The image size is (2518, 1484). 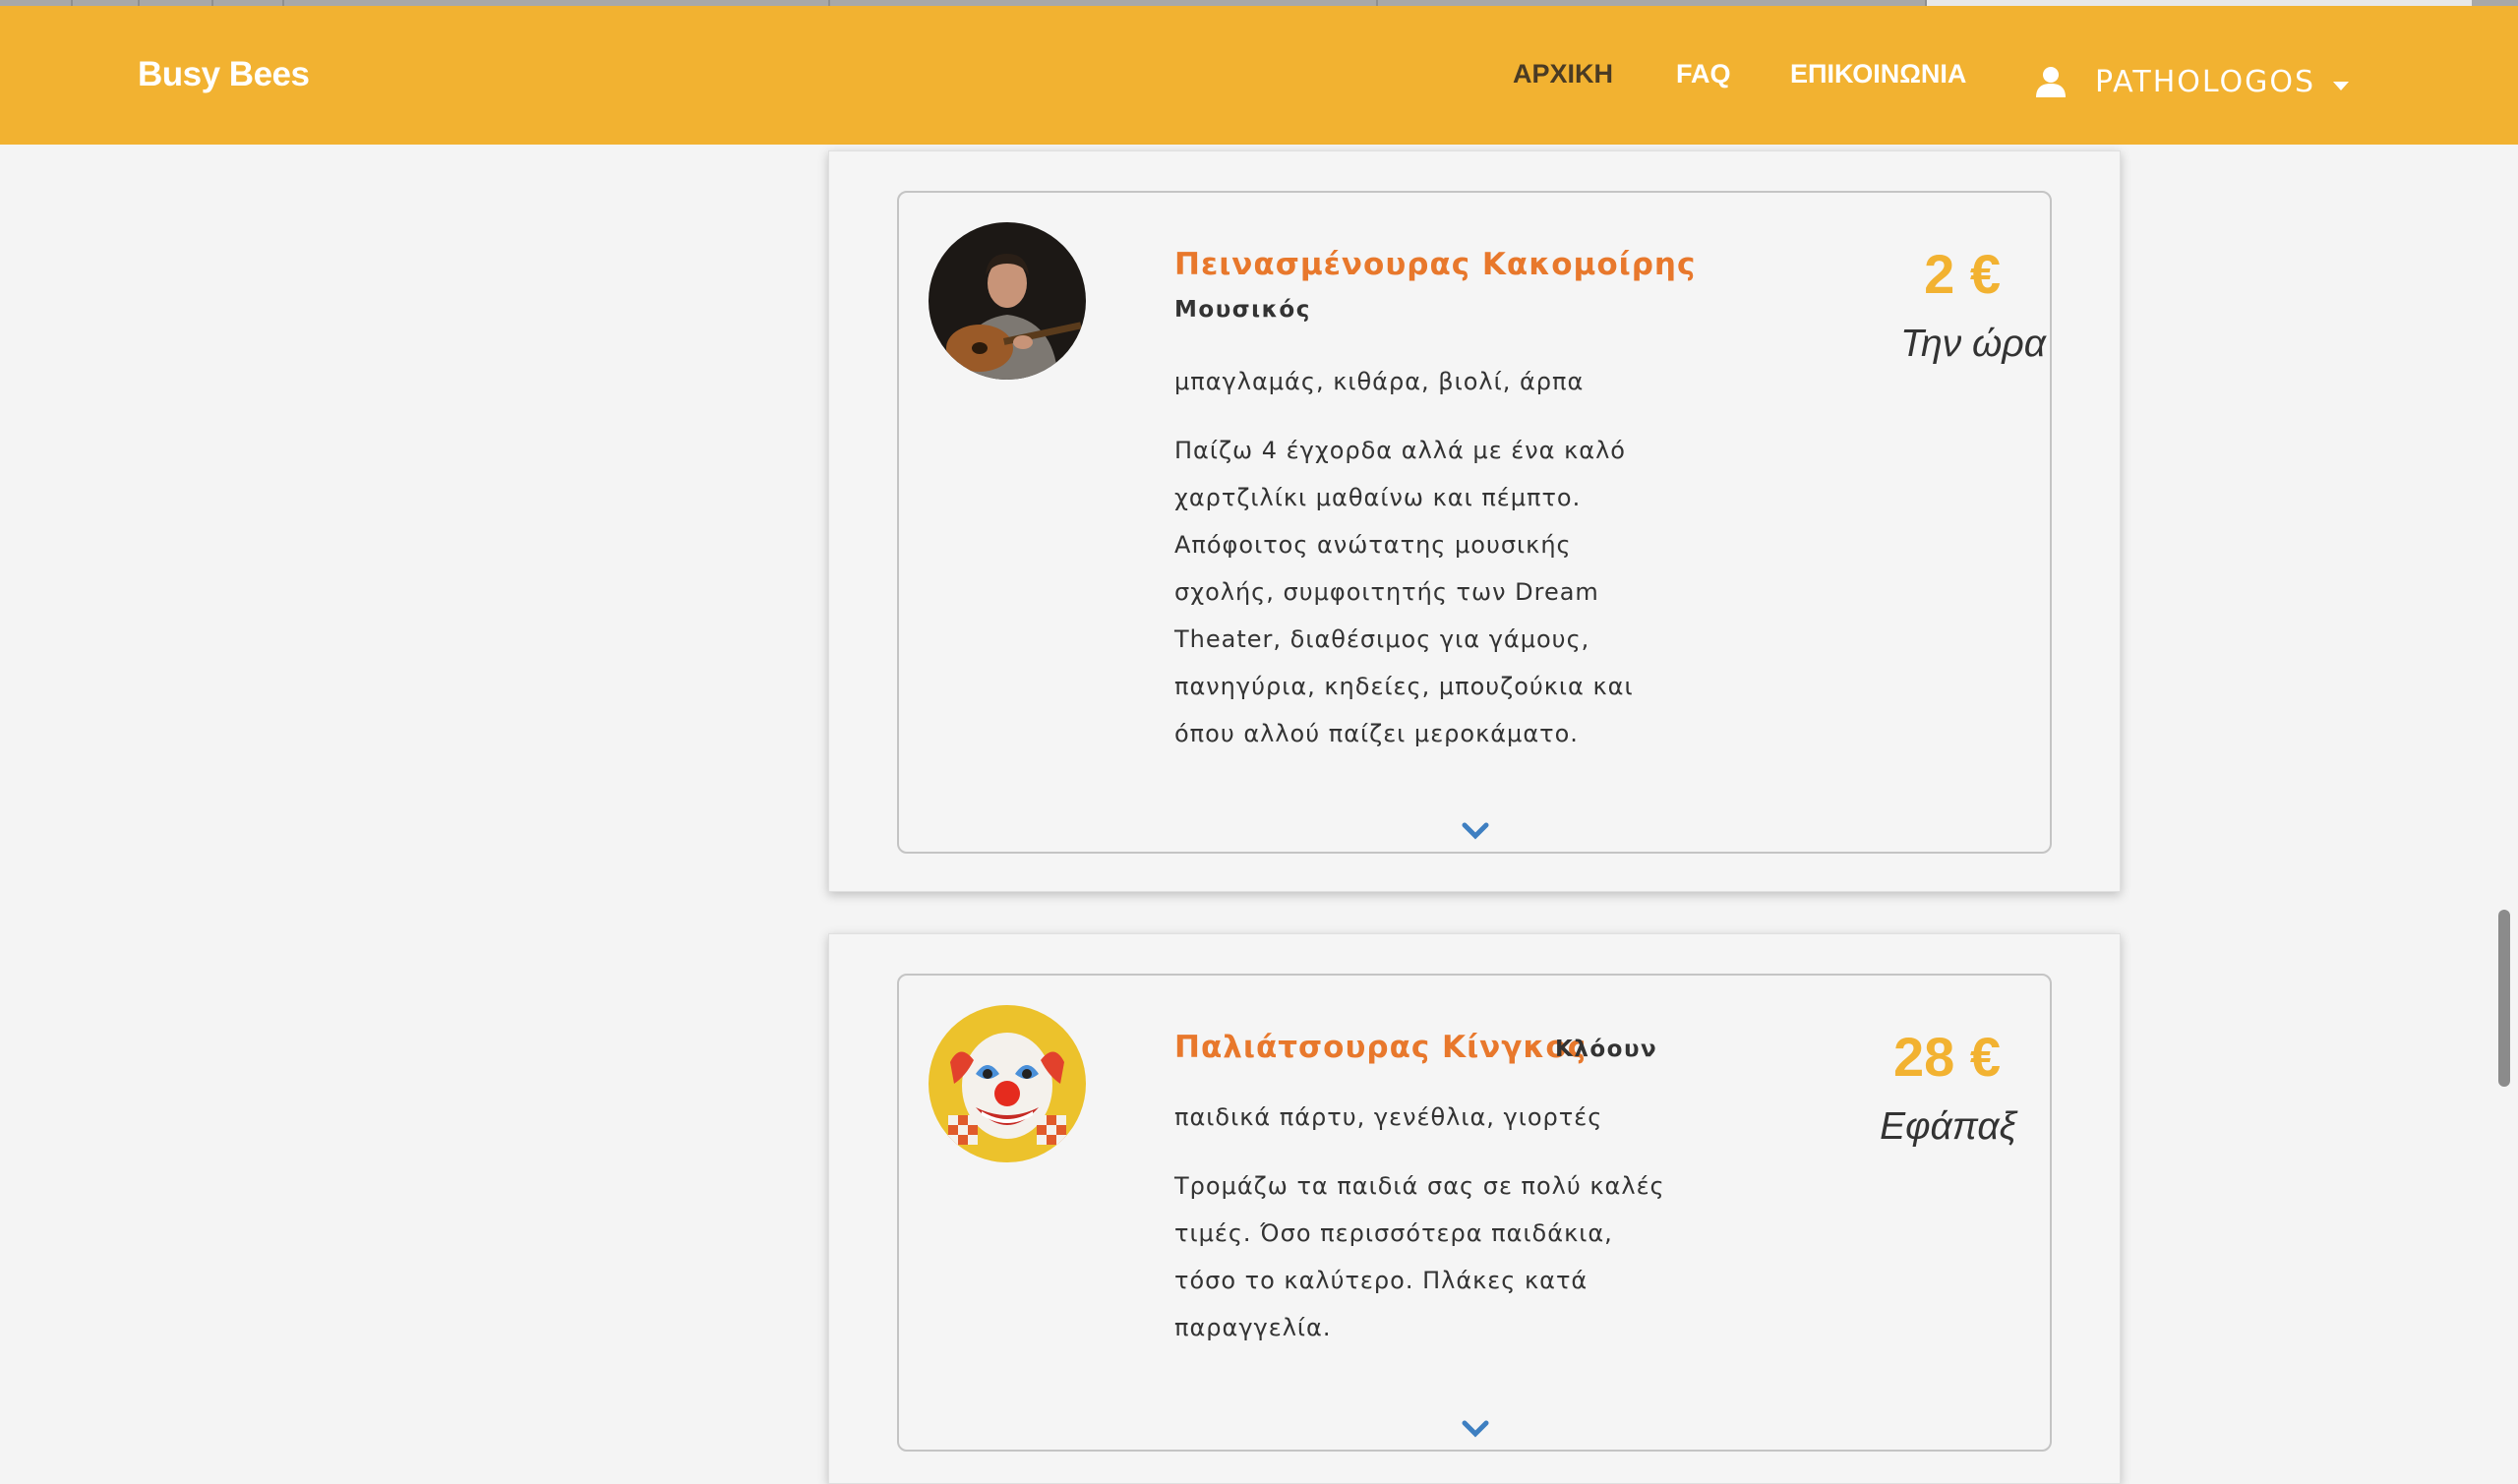 I want to click on profile-role: Κλόουν, so click(x=1606, y=1050).